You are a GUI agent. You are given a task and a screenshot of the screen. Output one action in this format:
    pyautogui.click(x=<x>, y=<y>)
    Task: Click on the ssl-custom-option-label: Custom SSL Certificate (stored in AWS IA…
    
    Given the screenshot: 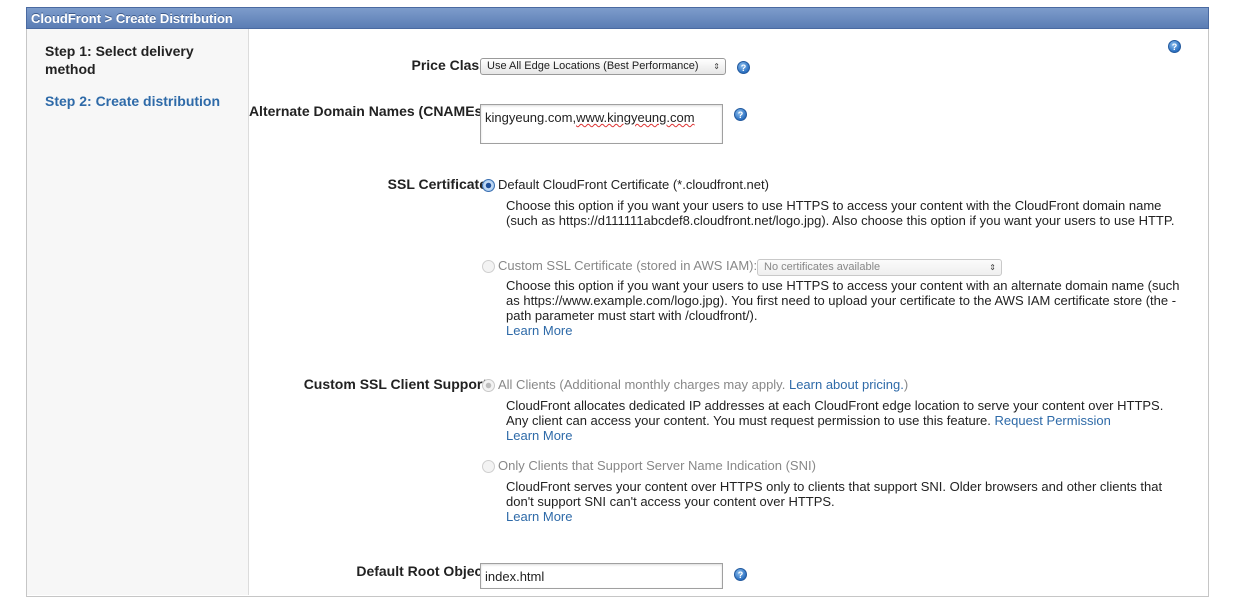 What is the action you would take?
    pyautogui.click(x=627, y=266)
    